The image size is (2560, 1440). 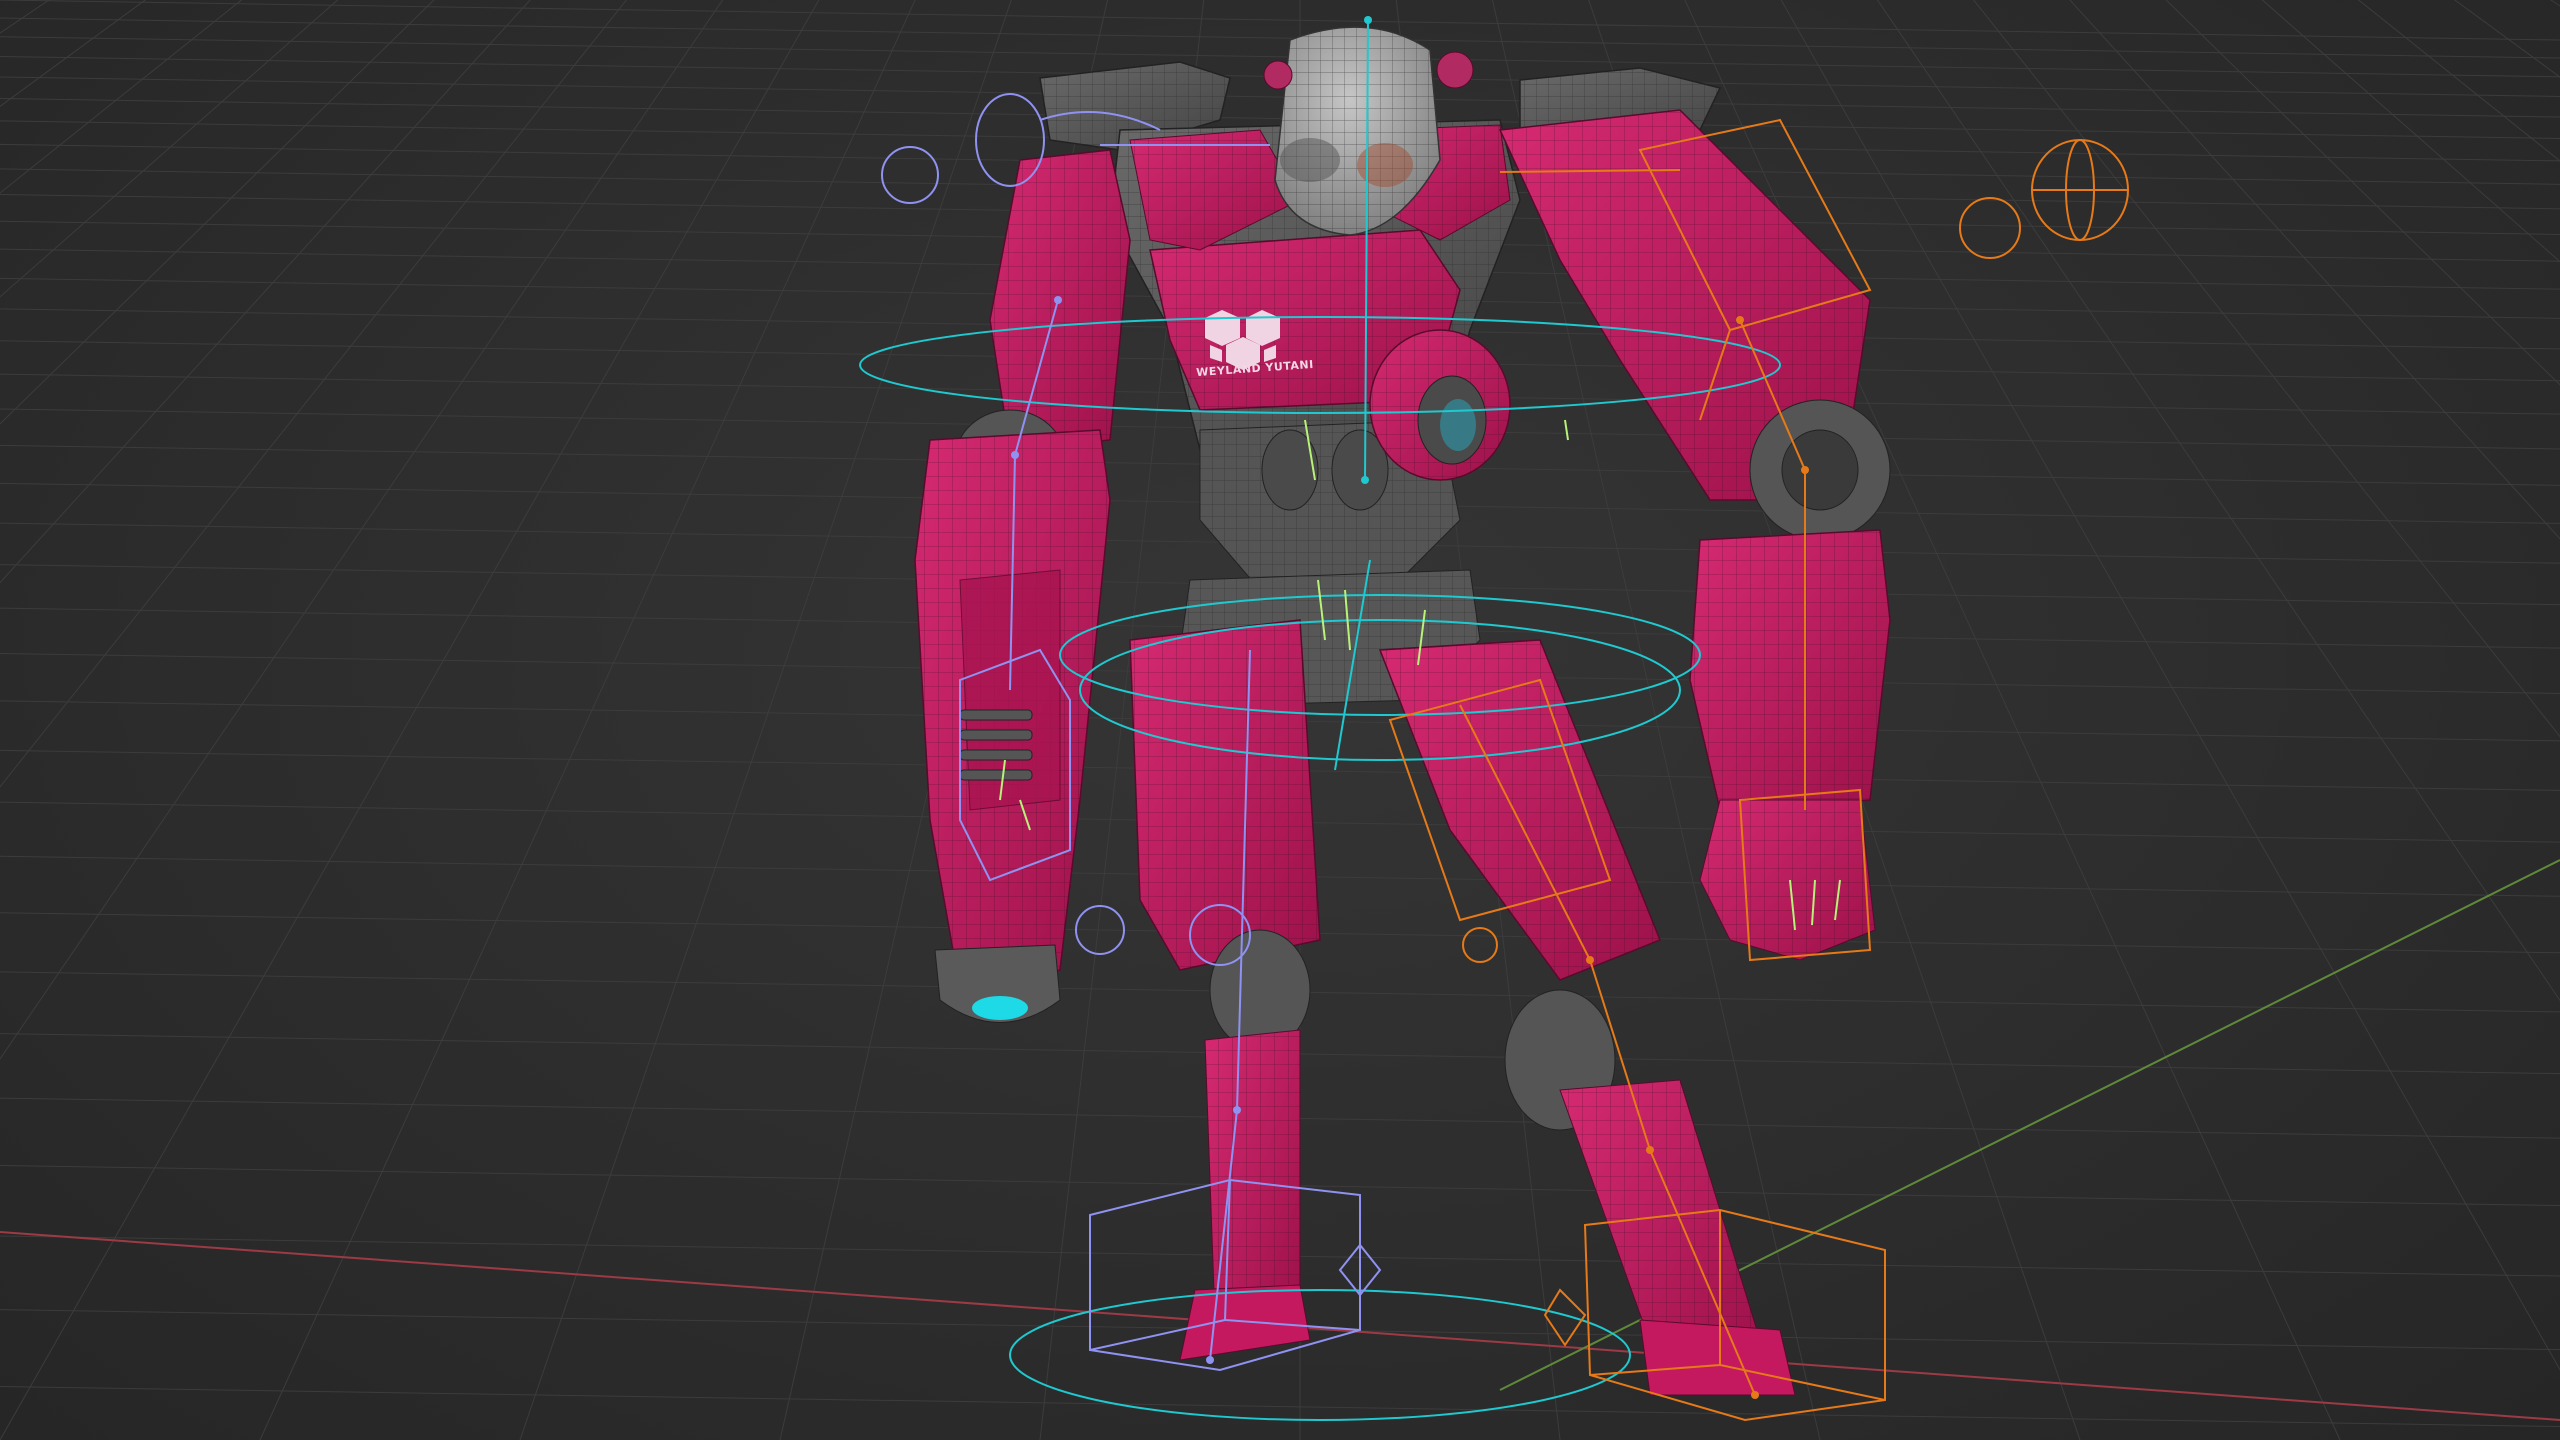 I want to click on left-forearm-bone, so click(x=1012, y=572).